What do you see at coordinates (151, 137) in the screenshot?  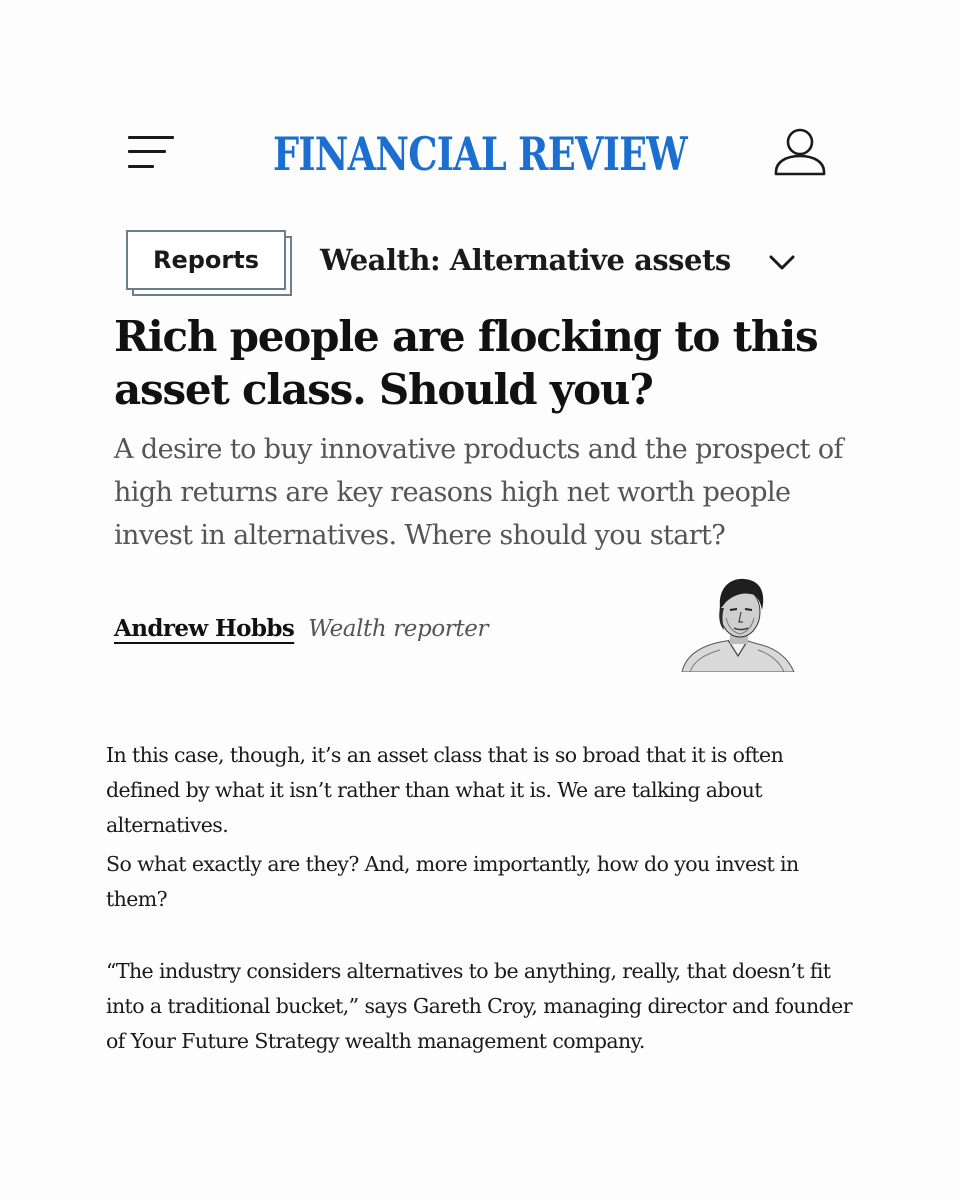 I see `hamburger-menu-icon` at bounding box center [151, 137].